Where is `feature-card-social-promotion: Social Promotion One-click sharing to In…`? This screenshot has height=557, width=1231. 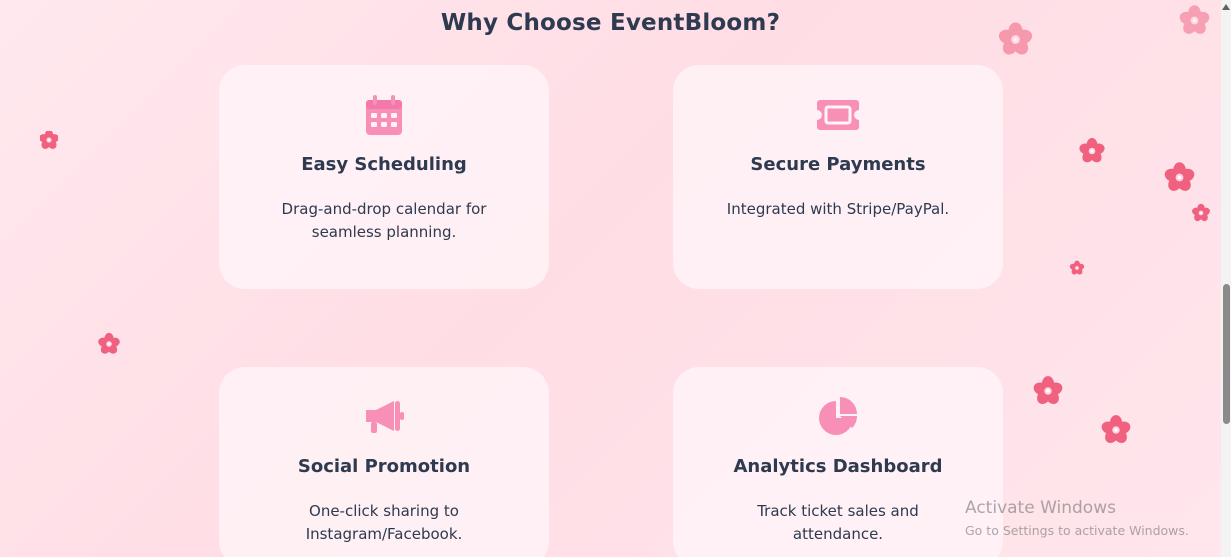 feature-card-social-promotion: Social Promotion One-click sharing to In… is located at coordinates (384, 462).